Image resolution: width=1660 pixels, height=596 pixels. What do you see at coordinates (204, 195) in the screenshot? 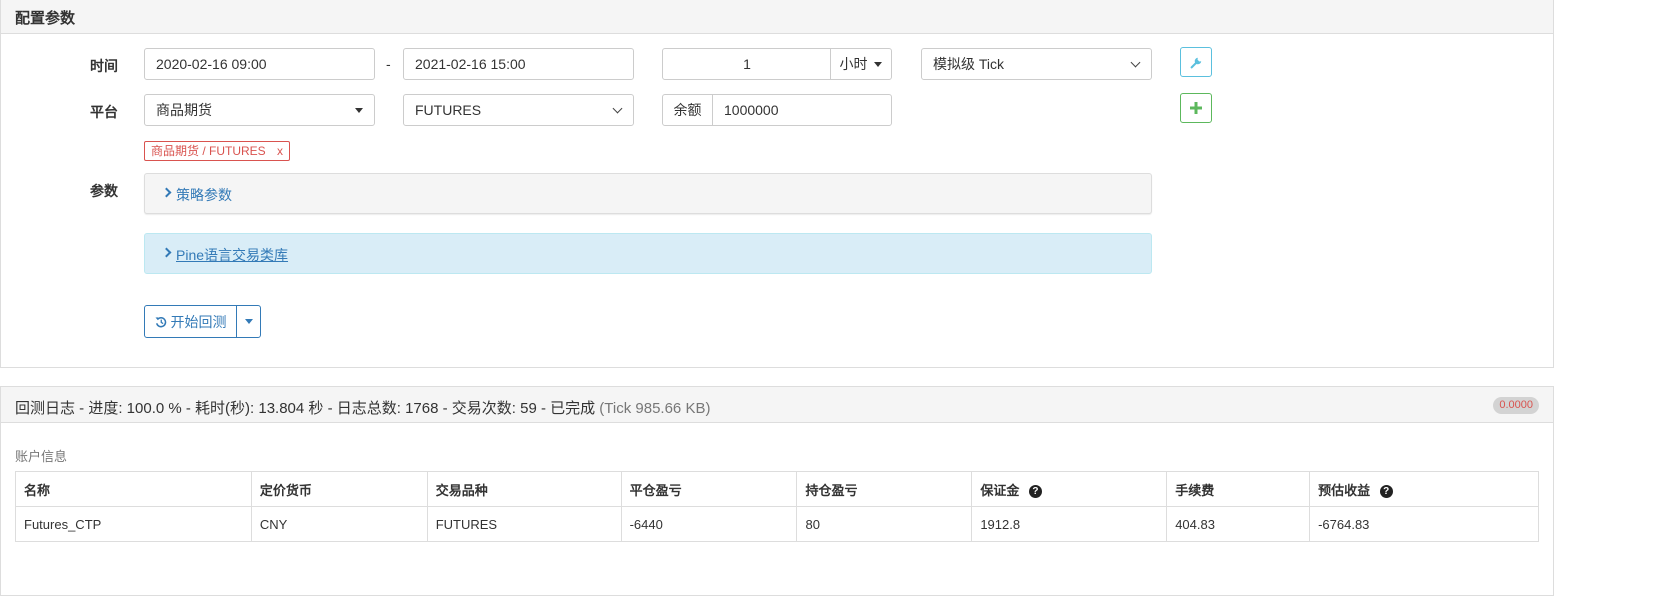
I see `strategy-params-link: 策略参数` at bounding box center [204, 195].